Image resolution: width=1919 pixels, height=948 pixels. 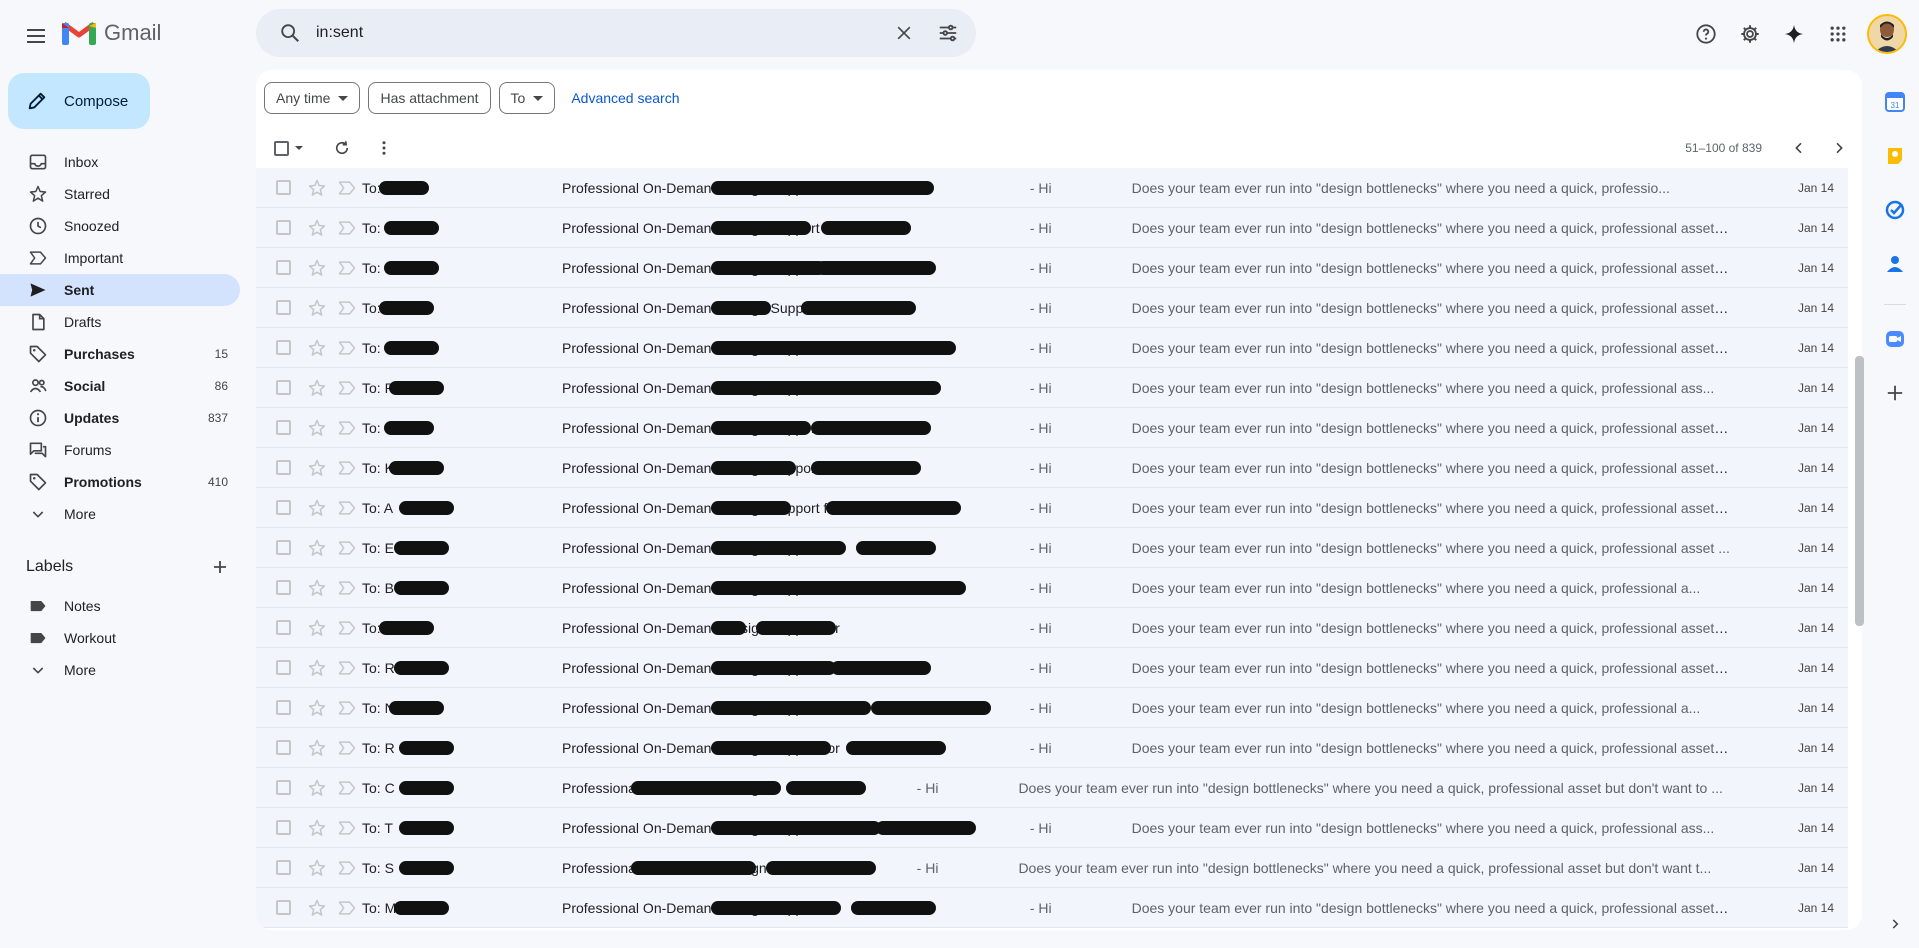 I want to click on has-attachment-filter: Has attachment, so click(x=429, y=98).